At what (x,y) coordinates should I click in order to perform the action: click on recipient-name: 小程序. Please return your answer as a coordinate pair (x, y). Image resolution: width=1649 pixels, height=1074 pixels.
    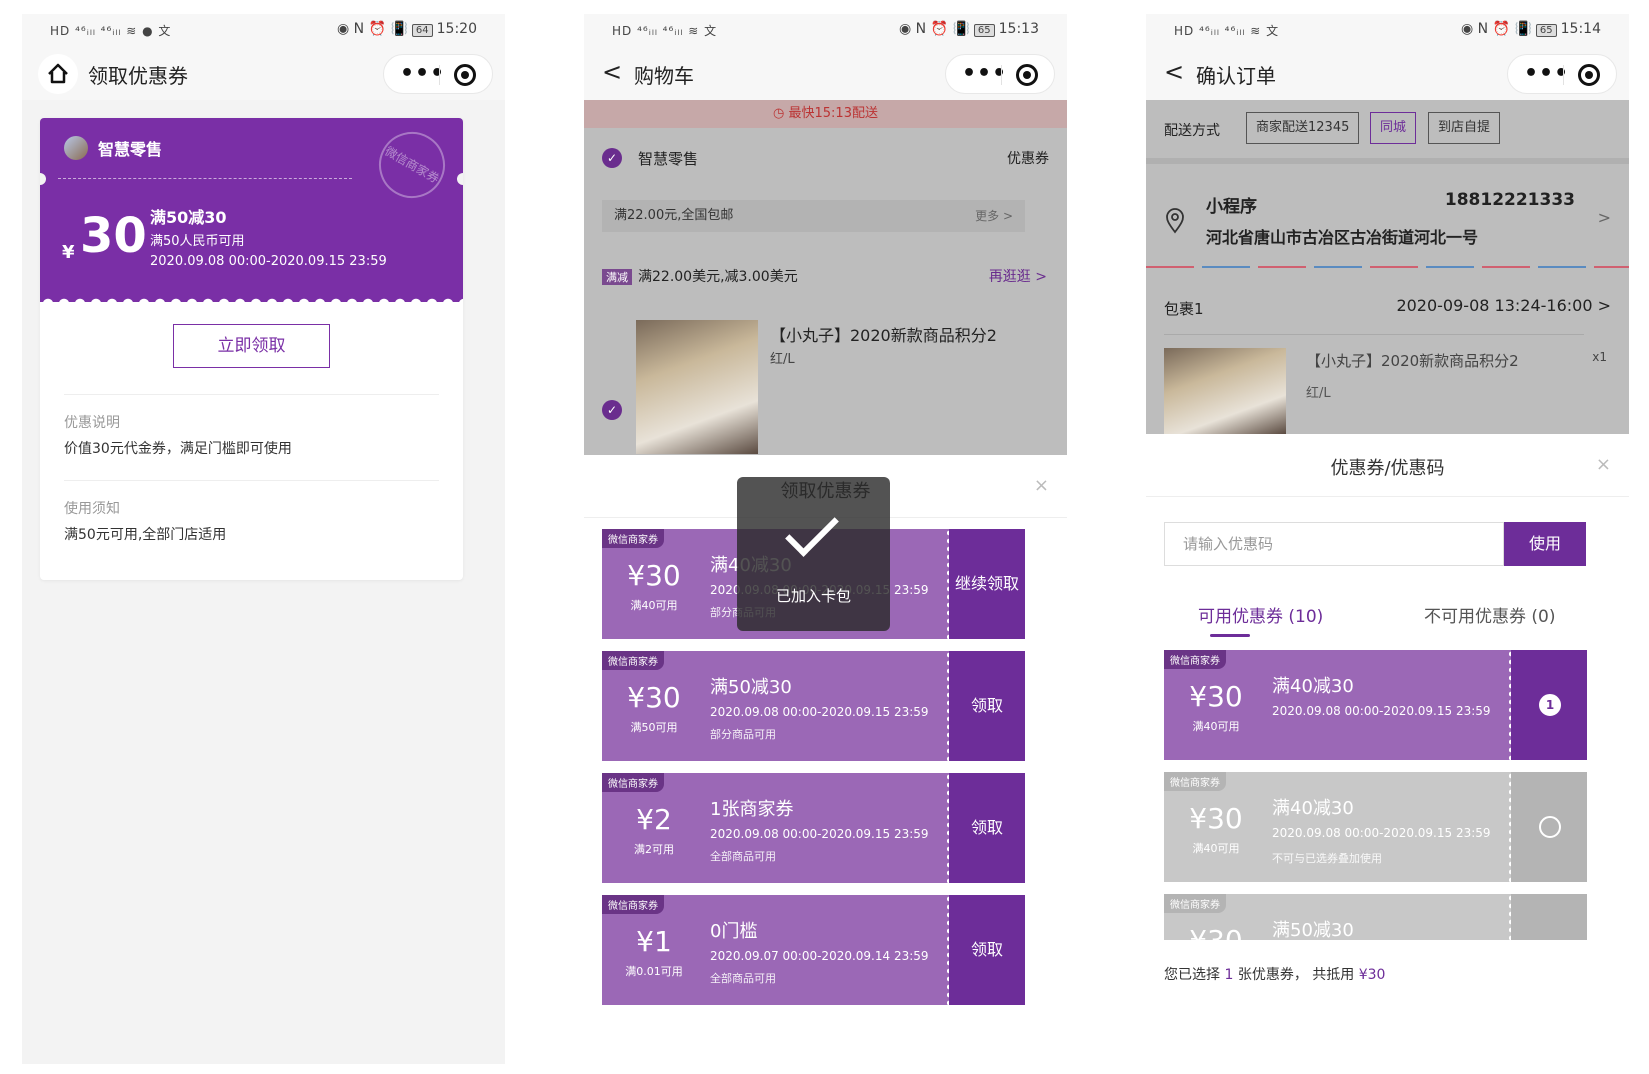
    Looking at the image, I should click on (1231, 207).